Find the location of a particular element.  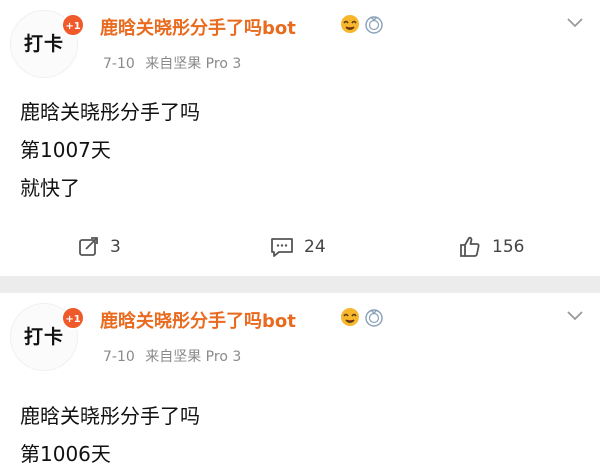

post-text-line: 第1007天 is located at coordinates (65, 150).